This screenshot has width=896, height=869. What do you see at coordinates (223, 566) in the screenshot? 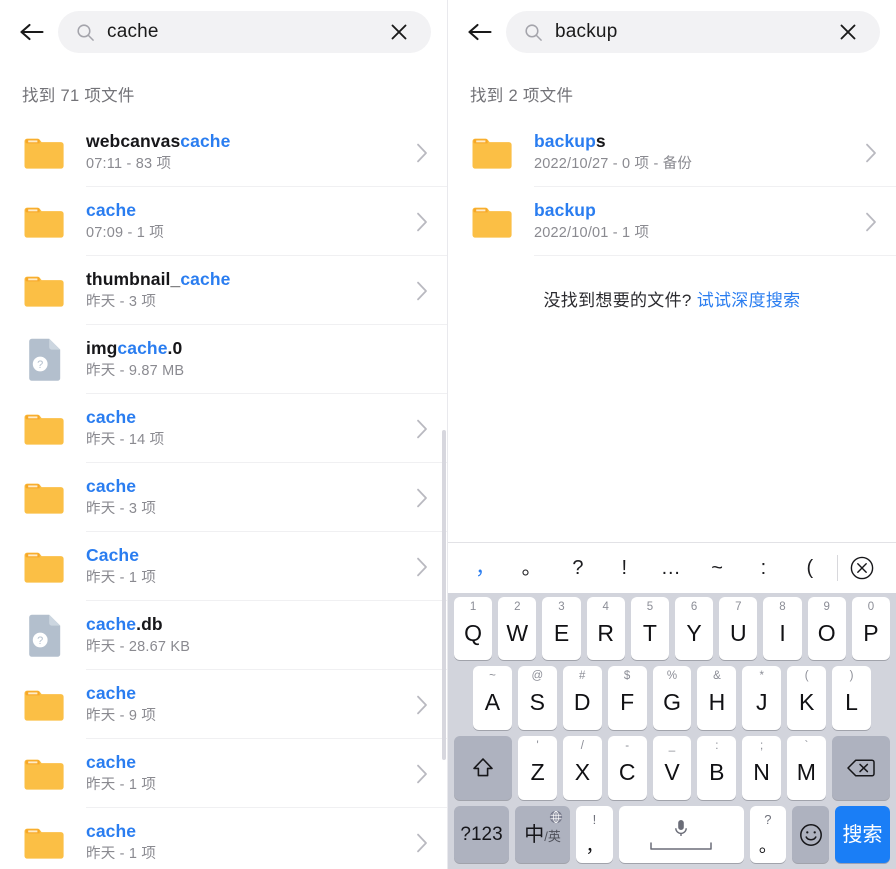
I see `file-row: Cache 昨天 - 1 项` at bounding box center [223, 566].